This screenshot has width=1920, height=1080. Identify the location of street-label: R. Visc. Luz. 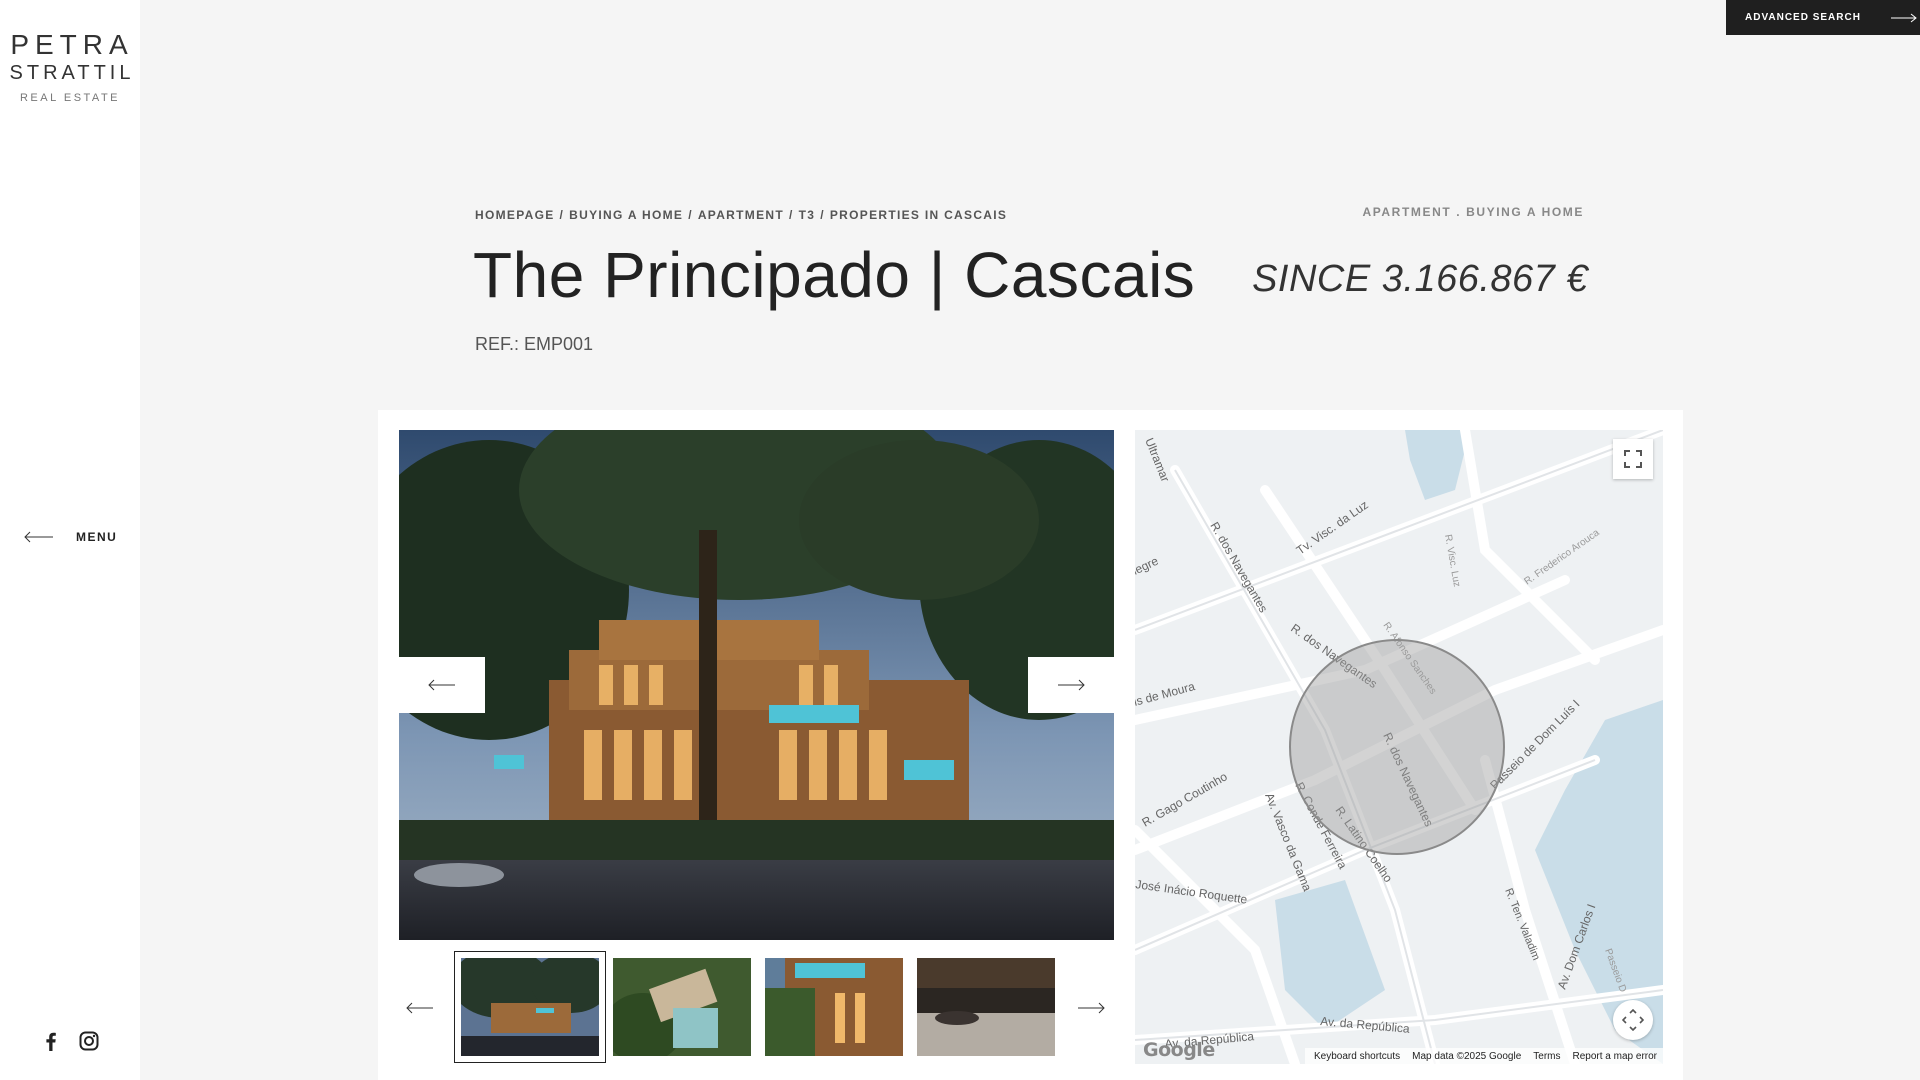
(1452, 561).